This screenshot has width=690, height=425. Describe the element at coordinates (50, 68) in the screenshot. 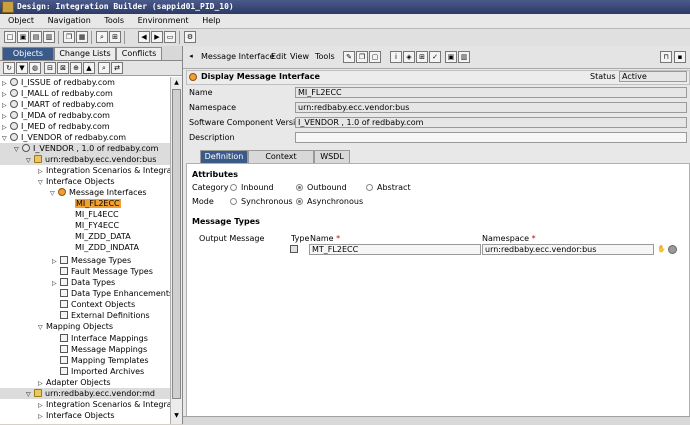

I see `hierarchy-icon: ⊟` at that location.